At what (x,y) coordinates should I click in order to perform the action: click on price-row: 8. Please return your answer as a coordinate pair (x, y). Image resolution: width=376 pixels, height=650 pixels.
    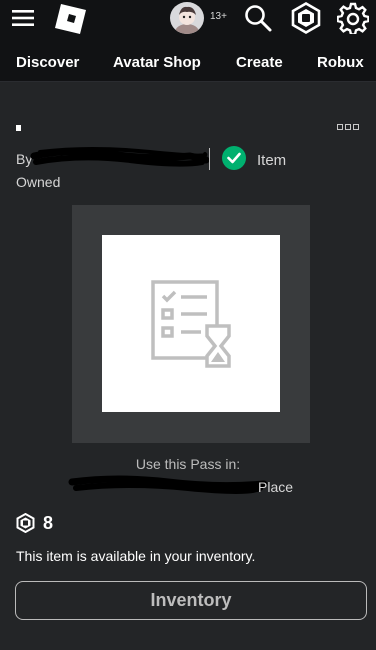
    Looking at the image, I should click on (34, 523).